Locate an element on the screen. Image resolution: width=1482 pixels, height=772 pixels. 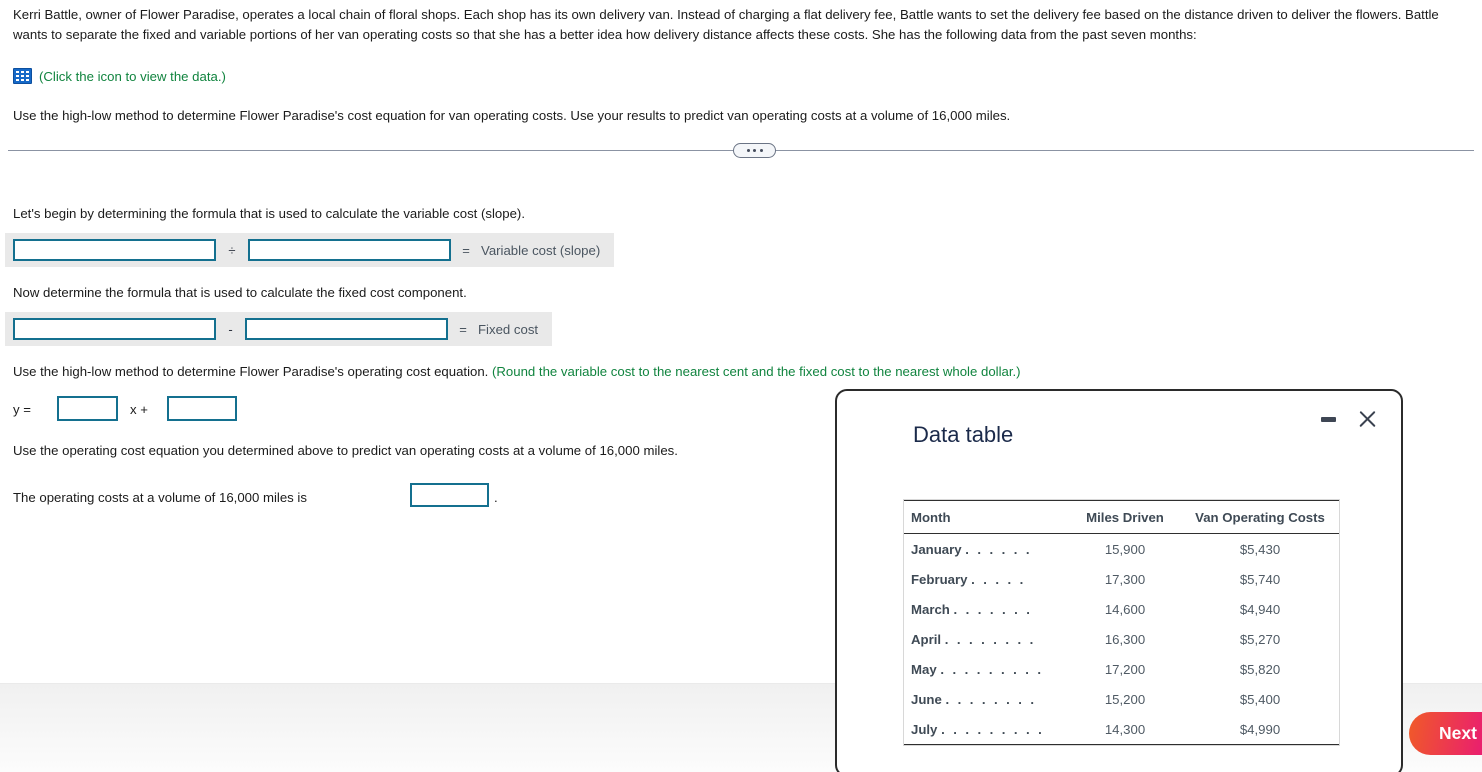
cell-miles-driven: 14,600 is located at coordinates (1125, 609).